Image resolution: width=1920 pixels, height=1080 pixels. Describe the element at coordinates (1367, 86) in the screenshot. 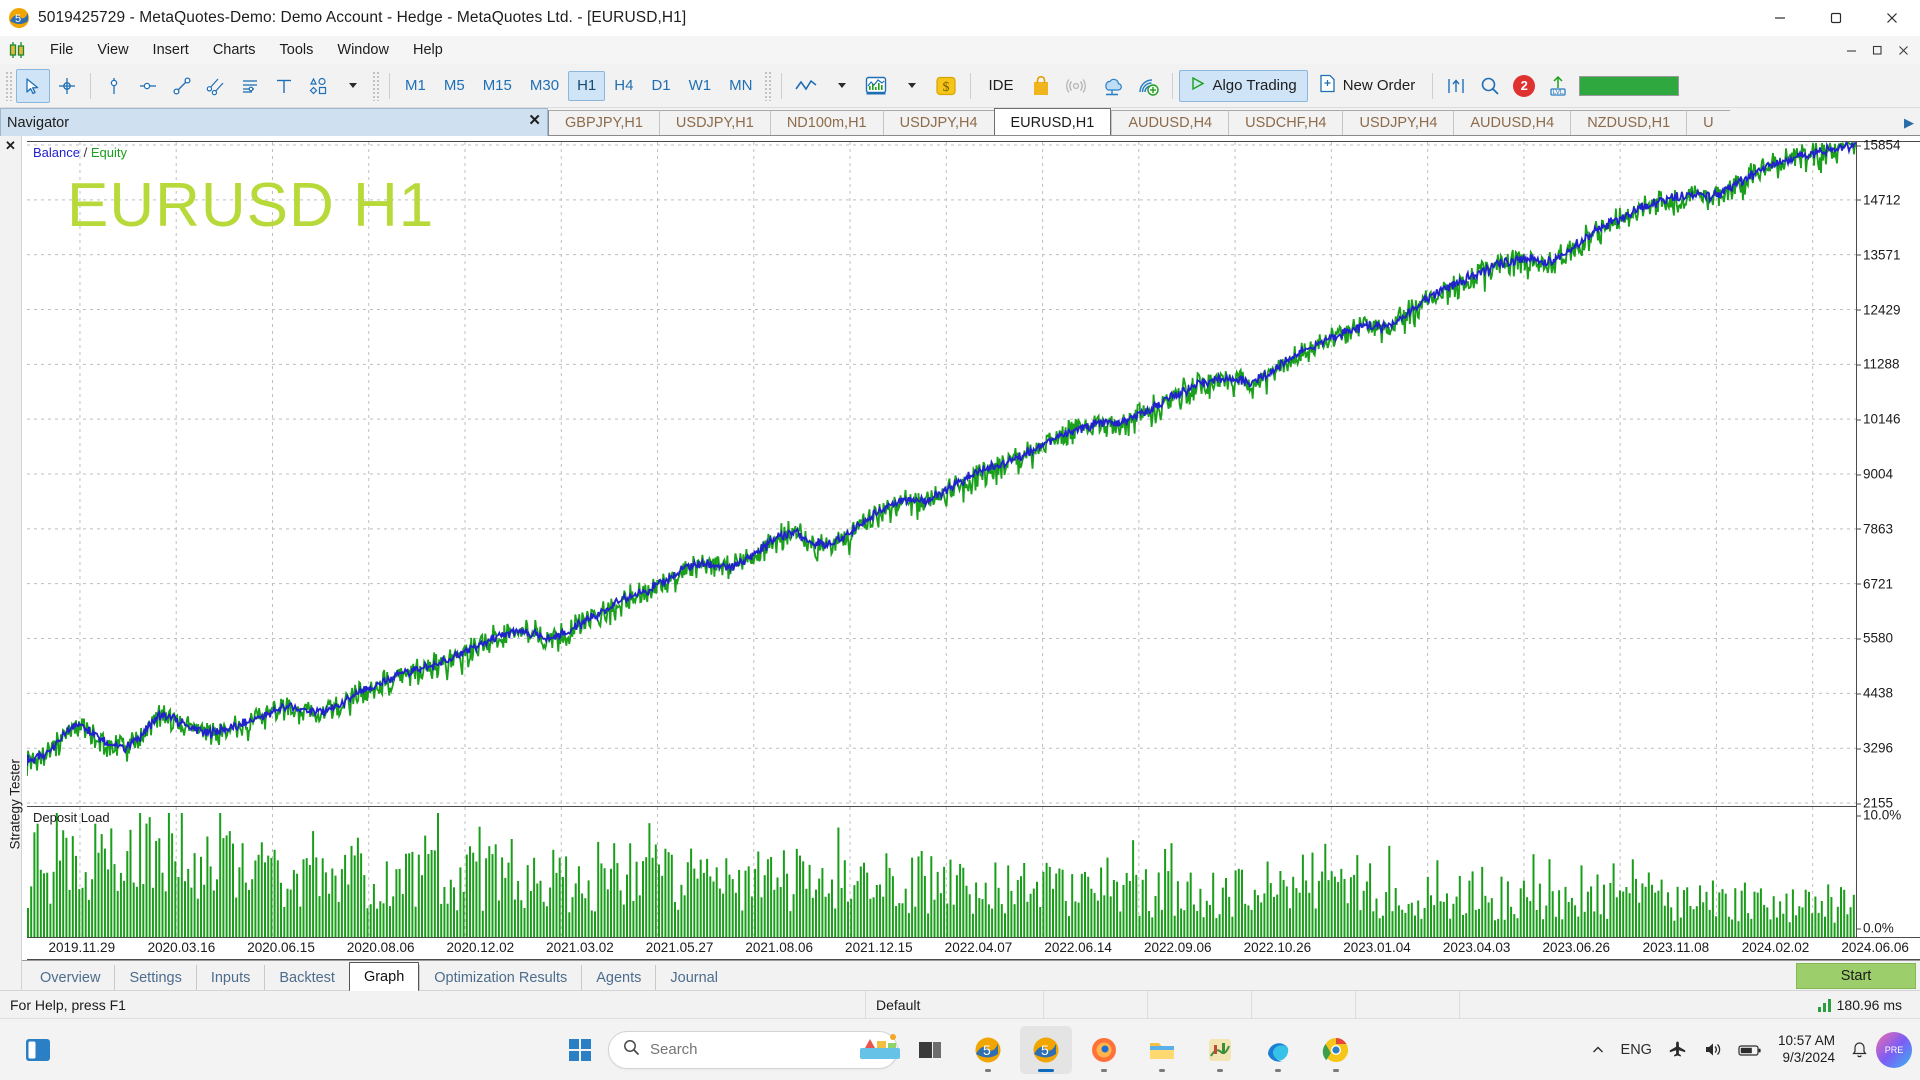

I see `new-order-button: New Order` at that location.